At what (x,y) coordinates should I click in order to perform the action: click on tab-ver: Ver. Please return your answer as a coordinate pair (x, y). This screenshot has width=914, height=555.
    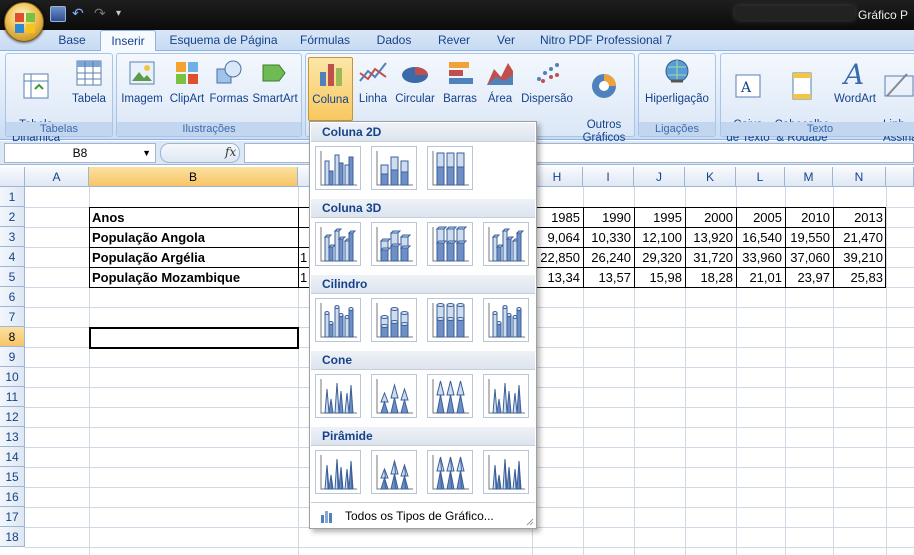
    Looking at the image, I should click on (506, 40).